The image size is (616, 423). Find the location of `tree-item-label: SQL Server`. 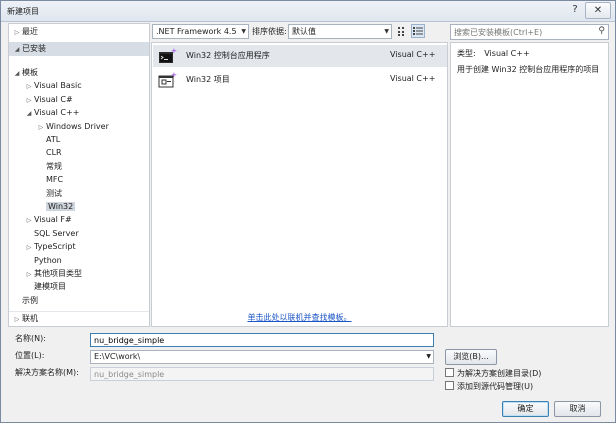

tree-item-label: SQL Server is located at coordinates (56, 233).